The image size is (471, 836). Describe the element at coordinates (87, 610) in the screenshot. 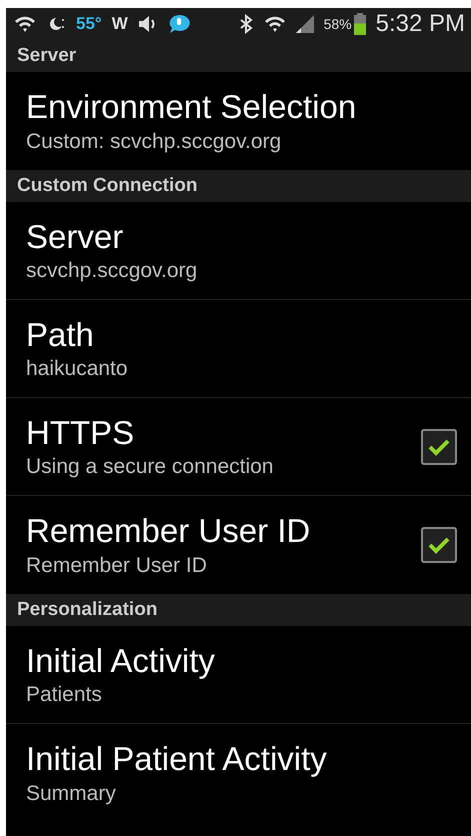

I see `section-header: Personalization` at that location.